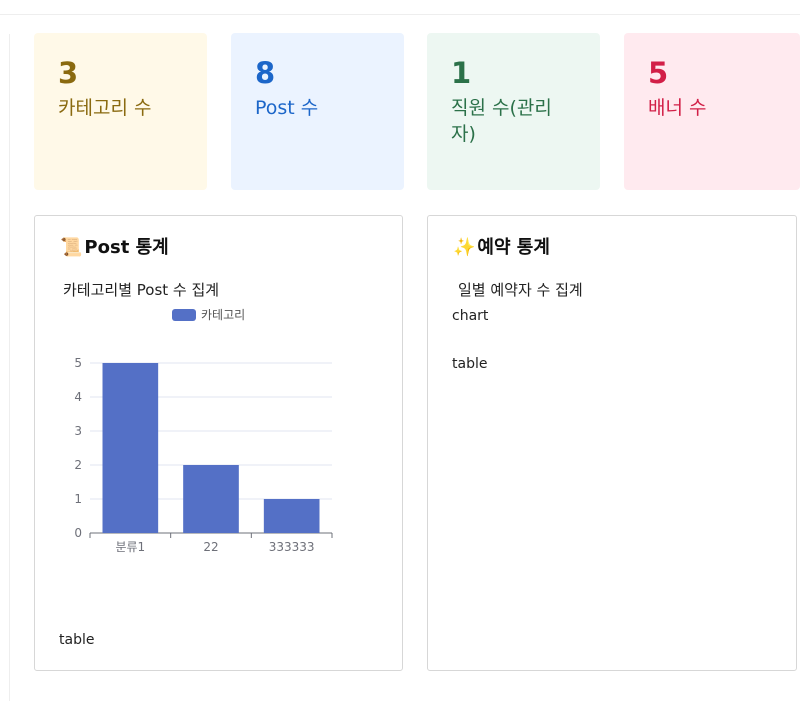 The width and height of the screenshot is (800, 701). Describe the element at coordinates (470, 364) in the screenshot. I see `reservation-table-placeholder: table` at that location.